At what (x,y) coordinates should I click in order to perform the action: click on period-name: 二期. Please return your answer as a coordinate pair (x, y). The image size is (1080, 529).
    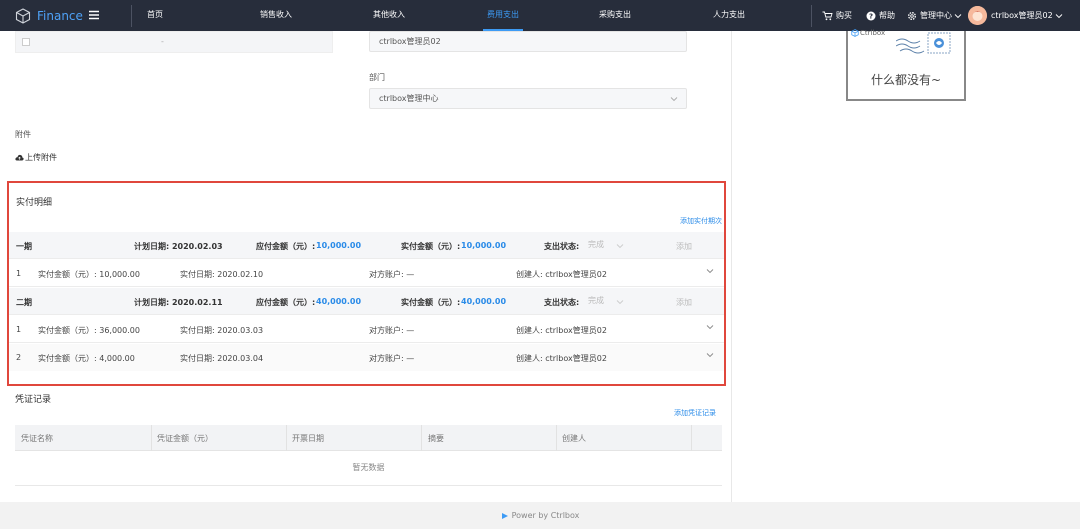
    Looking at the image, I should click on (24, 302).